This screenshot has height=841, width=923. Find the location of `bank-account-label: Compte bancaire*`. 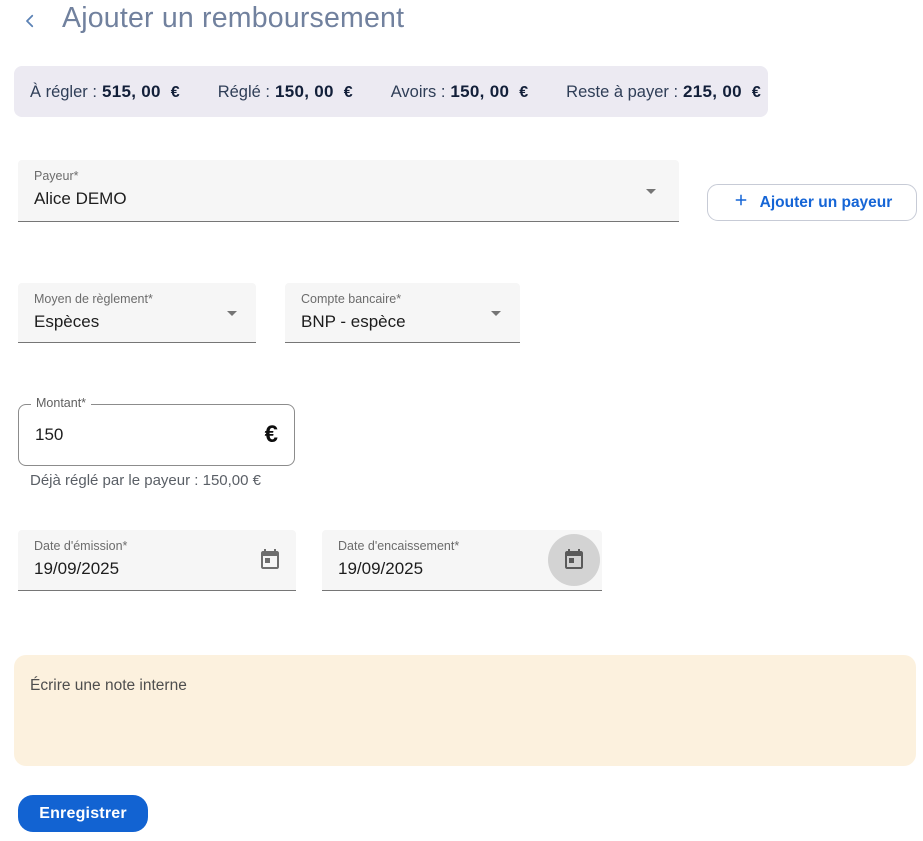

bank-account-label: Compte bancaire* is located at coordinates (351, 299).